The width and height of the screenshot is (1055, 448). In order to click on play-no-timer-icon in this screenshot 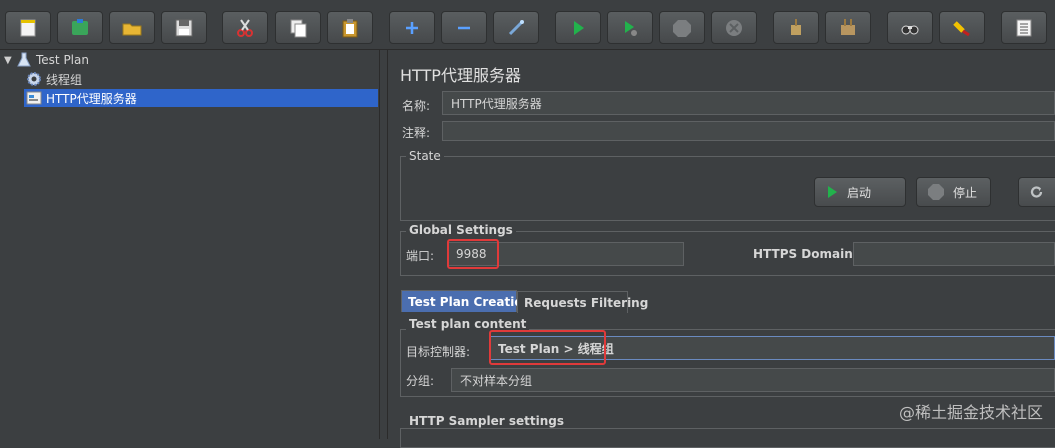, I will do `click(631, 28)`.